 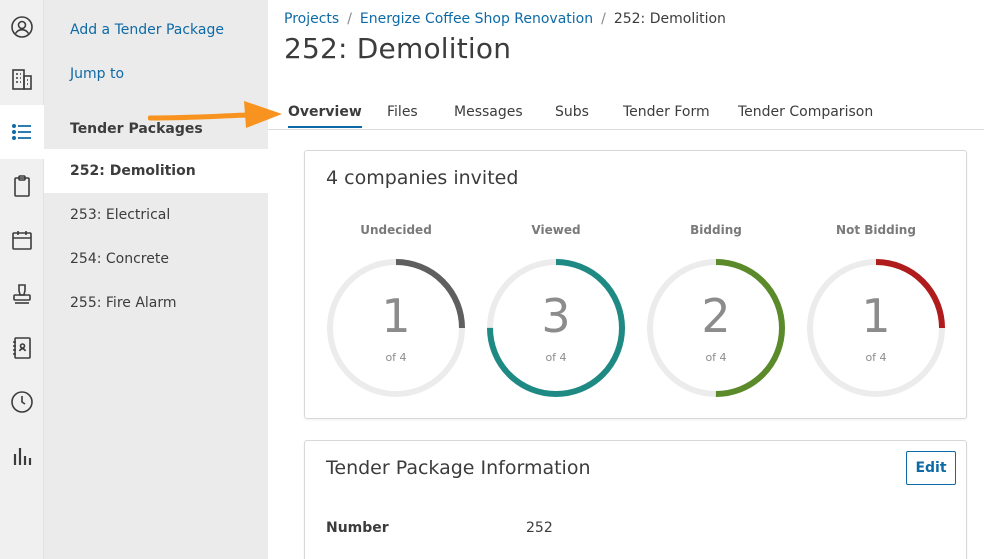 I want to click on tab-subs: Subs, so click(x=572, y=112).